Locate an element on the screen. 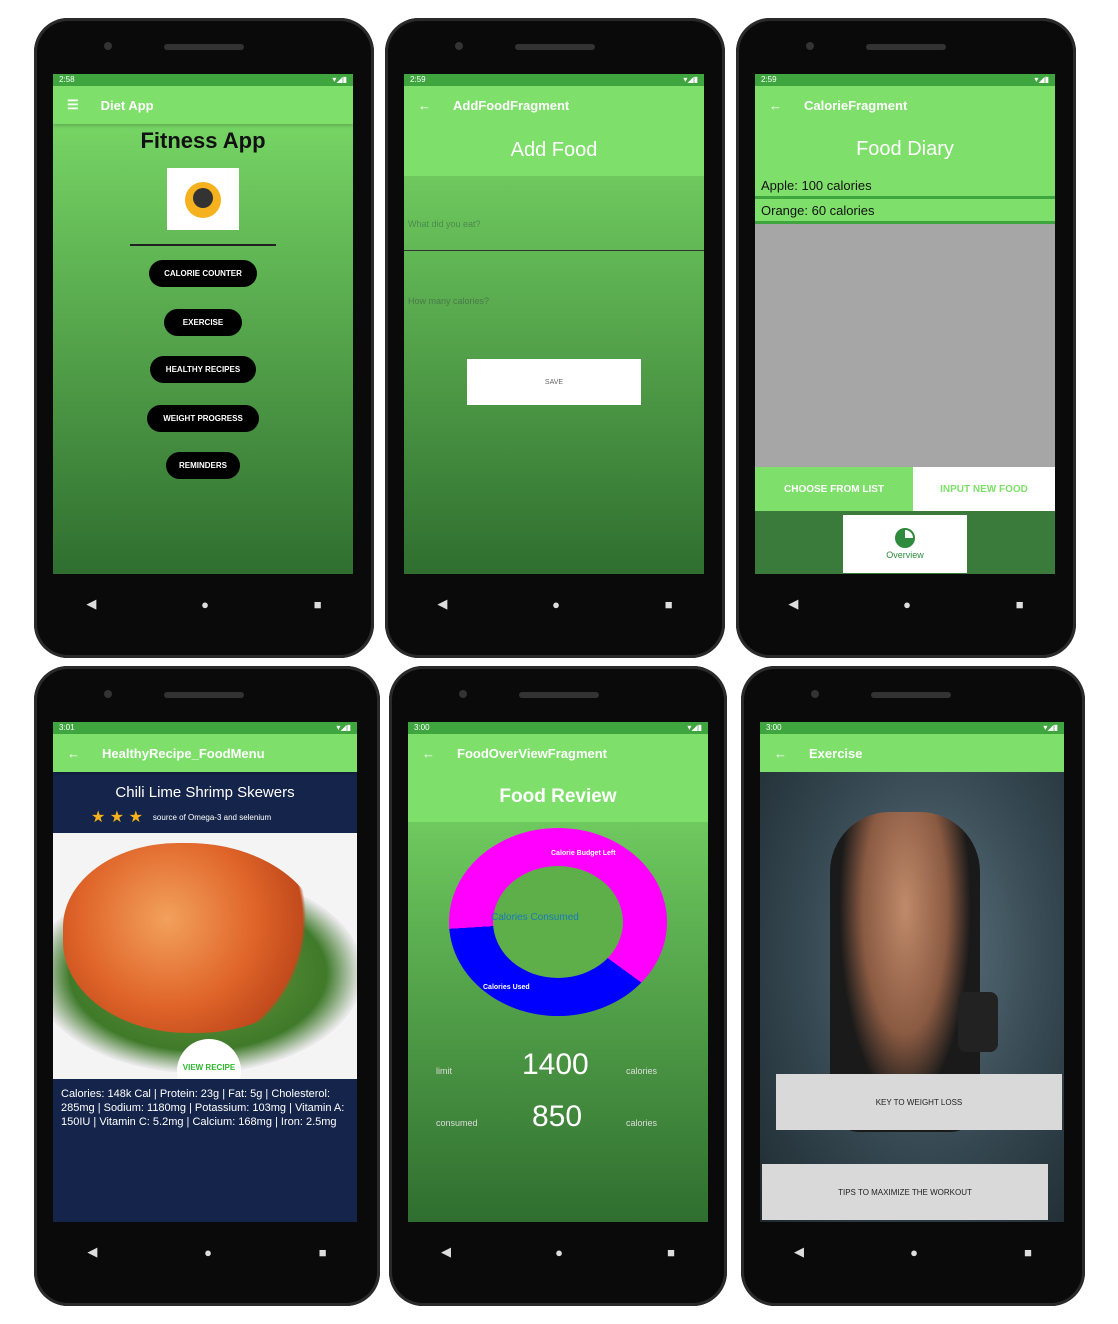 The width and height of the screenshot is (1118, 1324). limit-value: 1400 is located at coordinates (555, 1064).